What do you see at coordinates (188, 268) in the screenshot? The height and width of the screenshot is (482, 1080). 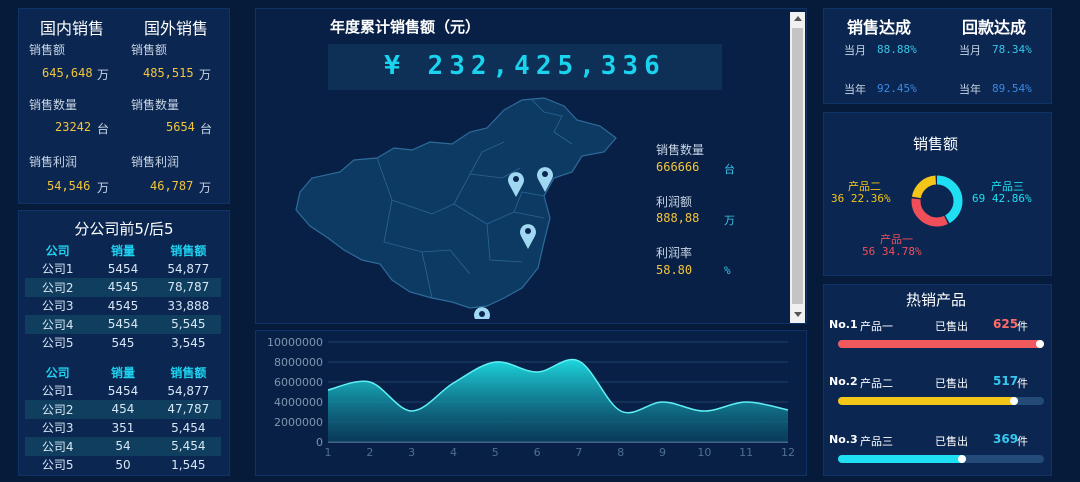 I see `cell: 54,877` at bounding box center [188, 268].